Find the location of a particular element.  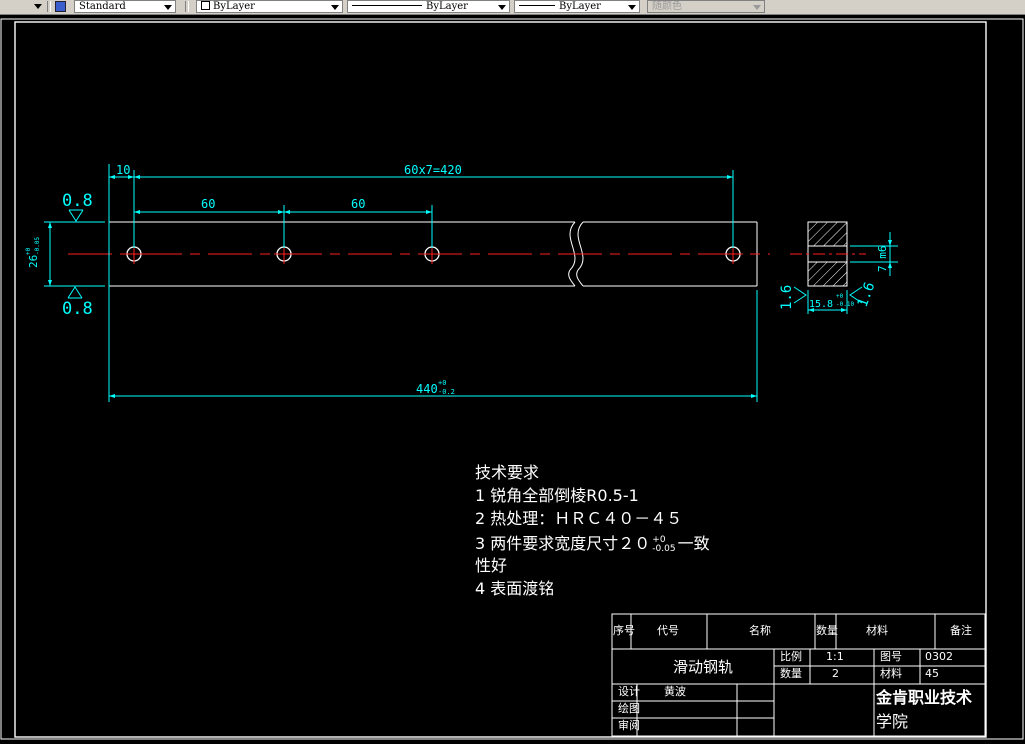

tb-qty-value: 2 is located at coordinates (835, 673).